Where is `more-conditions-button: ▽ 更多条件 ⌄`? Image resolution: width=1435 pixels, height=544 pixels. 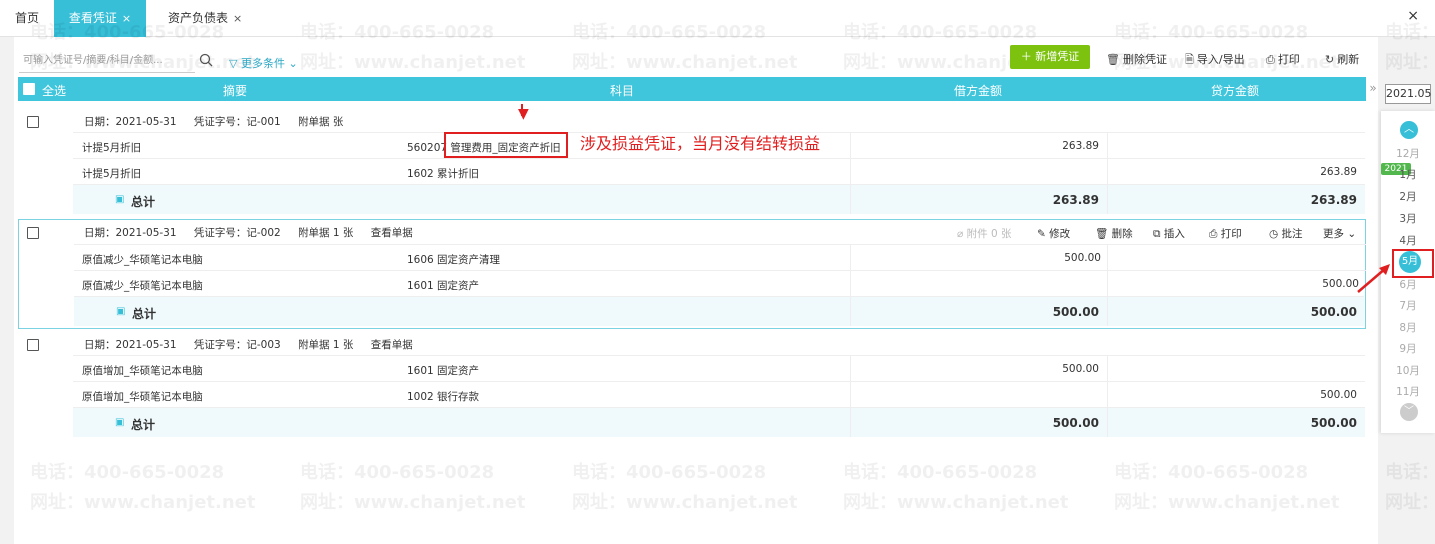 more-conditions-button: ▽ 更多条件 ⌄ is located at coordinates (263, 63).